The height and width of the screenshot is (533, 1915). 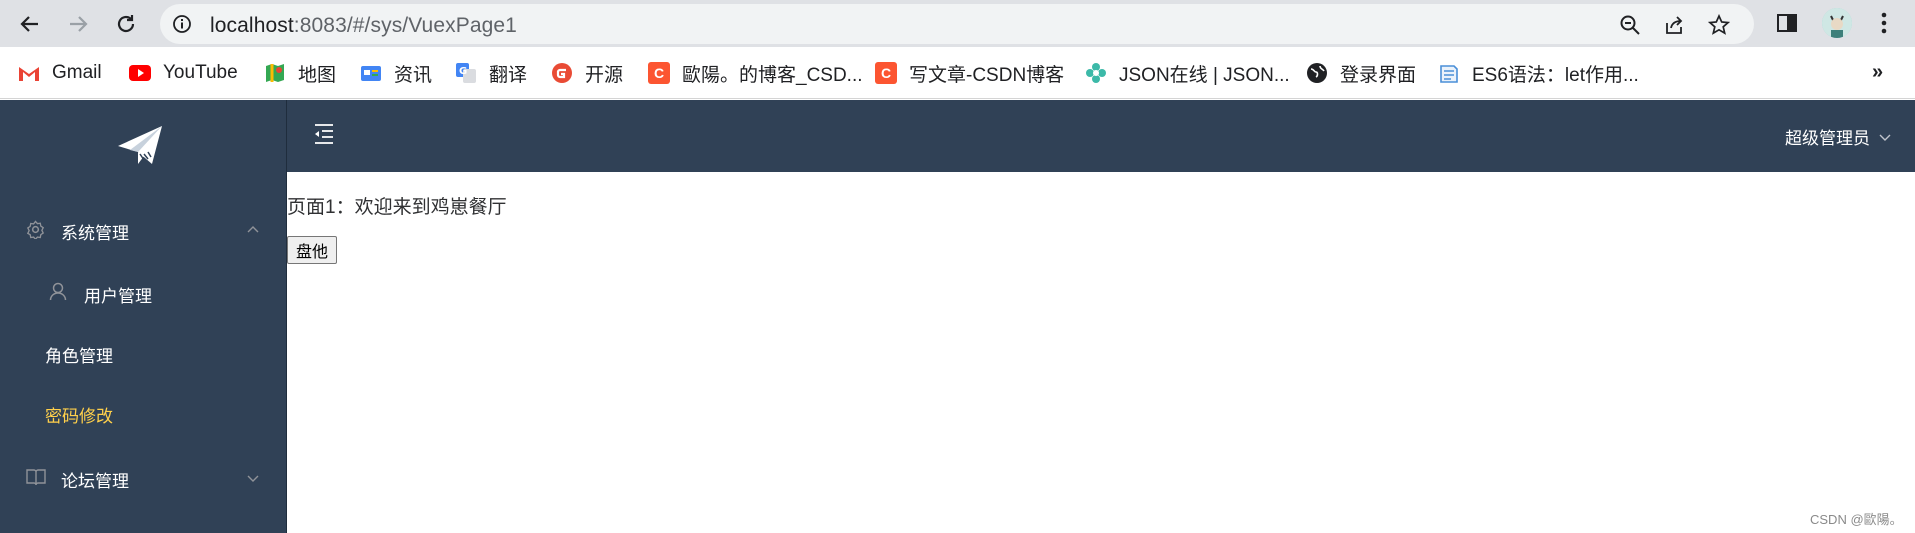 I want to click on gear-icon, so click(x=35, y=232).